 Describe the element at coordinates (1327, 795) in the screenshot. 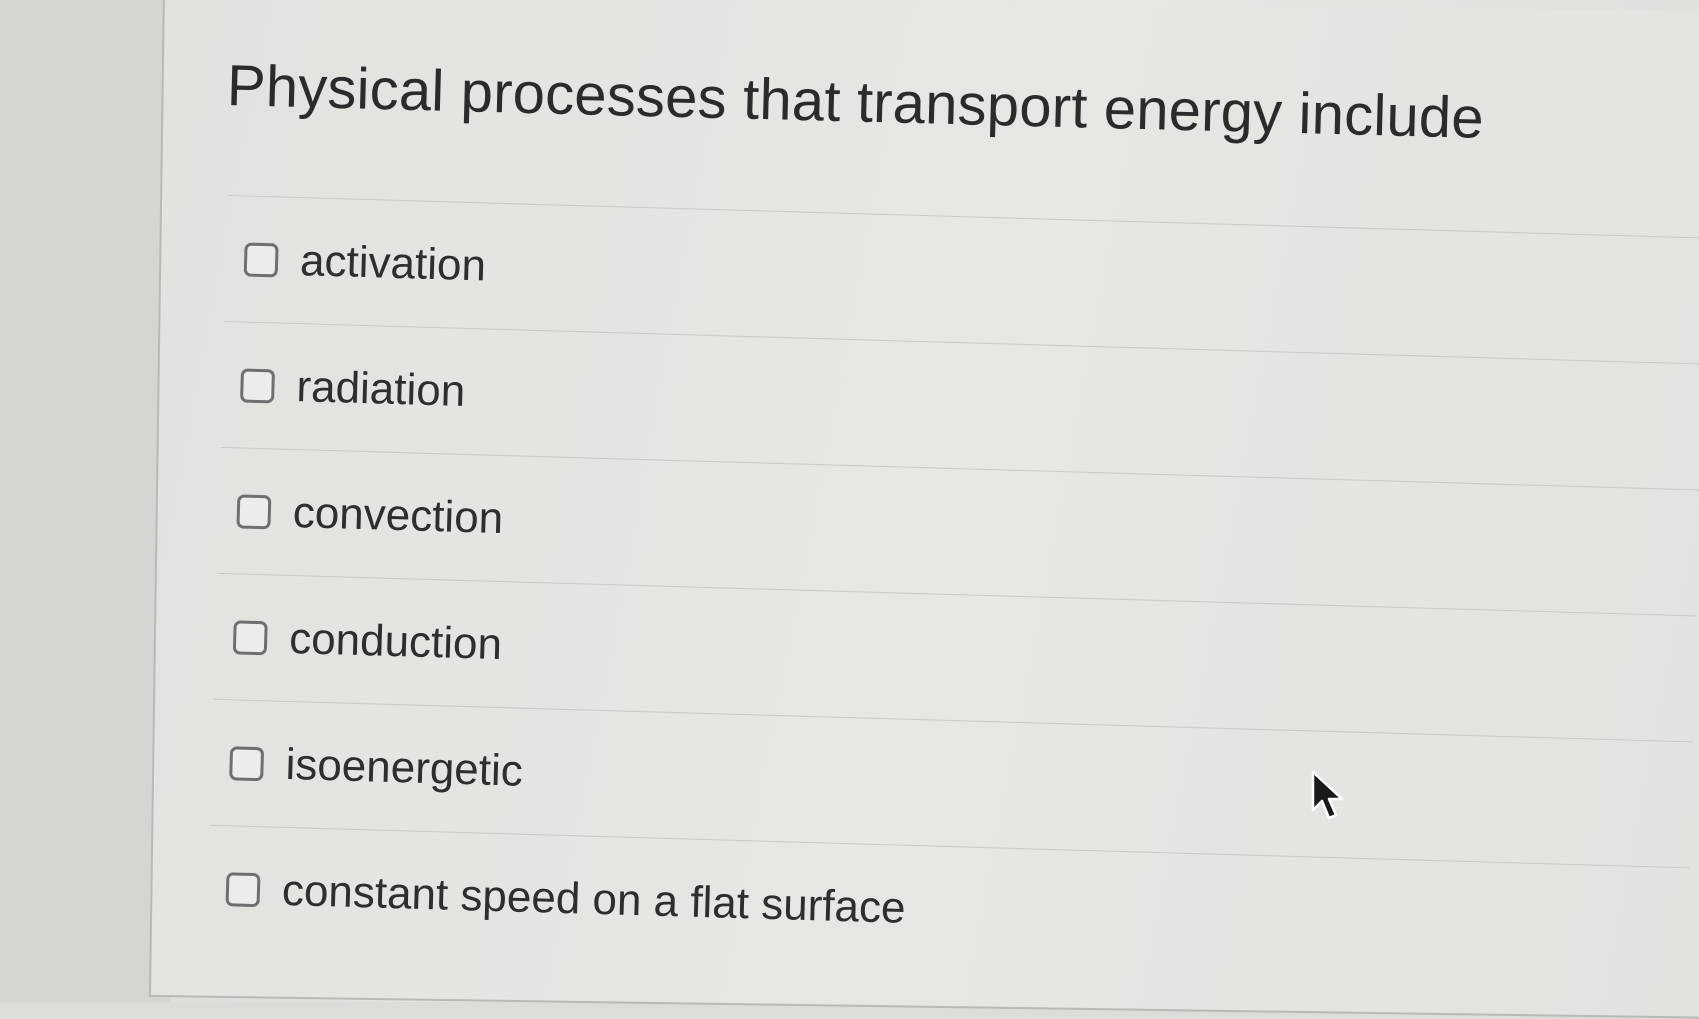

I see `mouse-pointer-icon` at that location.